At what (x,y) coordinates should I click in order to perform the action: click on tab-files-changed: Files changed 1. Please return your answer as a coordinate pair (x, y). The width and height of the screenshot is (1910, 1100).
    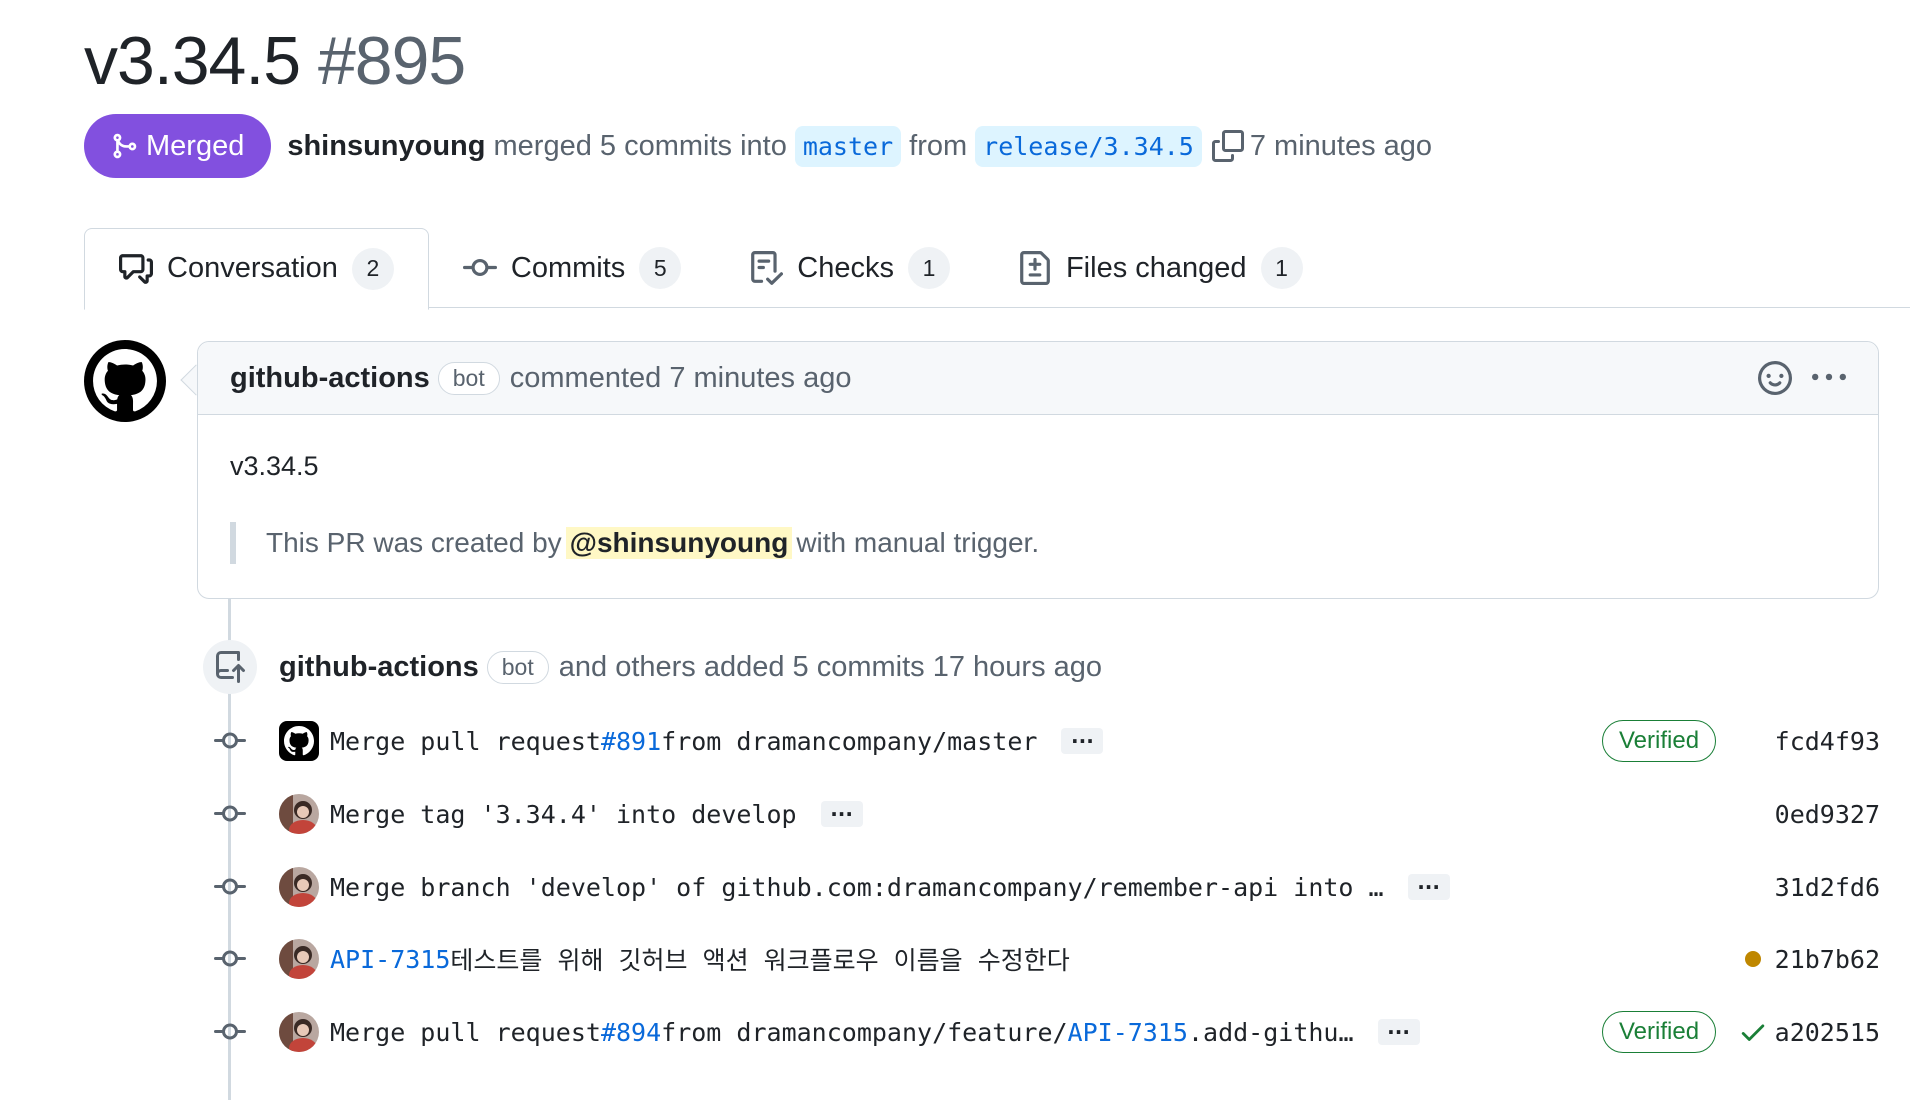
    Looking at the image, I should click on (1160, 268).